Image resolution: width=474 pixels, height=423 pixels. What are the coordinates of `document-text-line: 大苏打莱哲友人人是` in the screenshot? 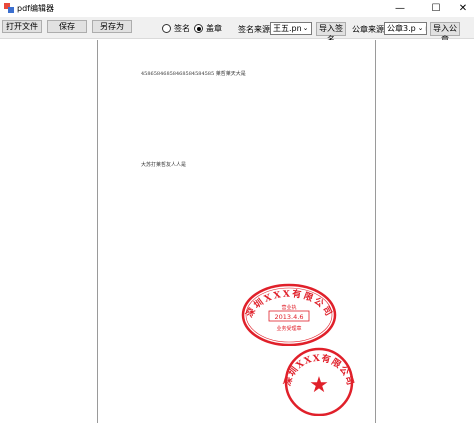 It's located at (164, 165).